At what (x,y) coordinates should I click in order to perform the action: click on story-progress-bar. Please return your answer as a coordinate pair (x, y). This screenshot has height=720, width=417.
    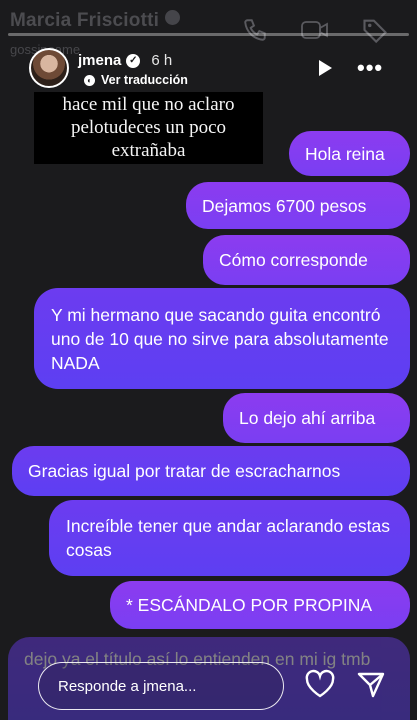
    Looking at the image, I should click on (208, 34).